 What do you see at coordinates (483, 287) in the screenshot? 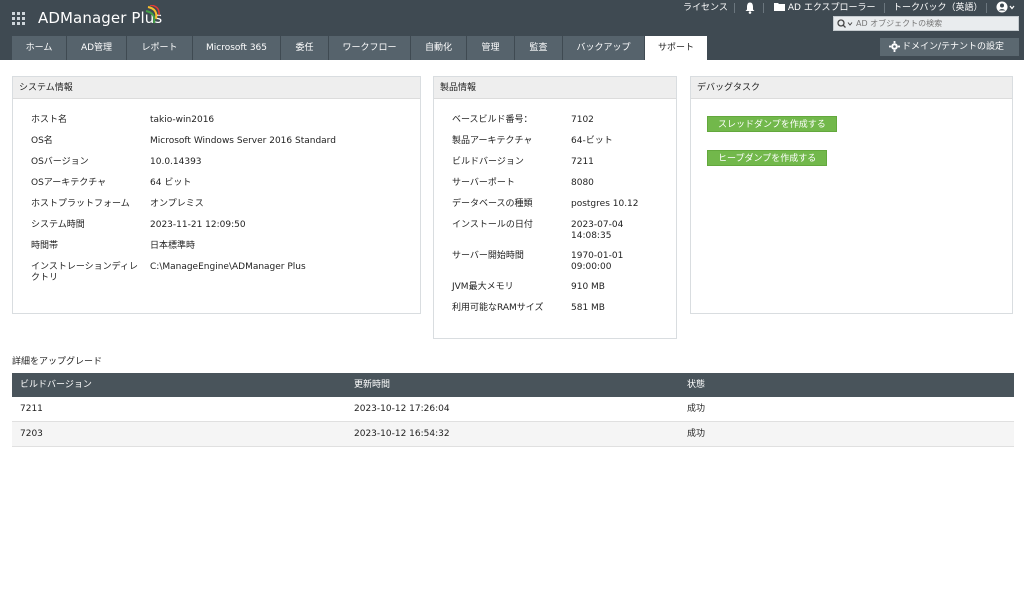
I see `row-label: JVM最大メモリ` at bounding box center [483, 287].